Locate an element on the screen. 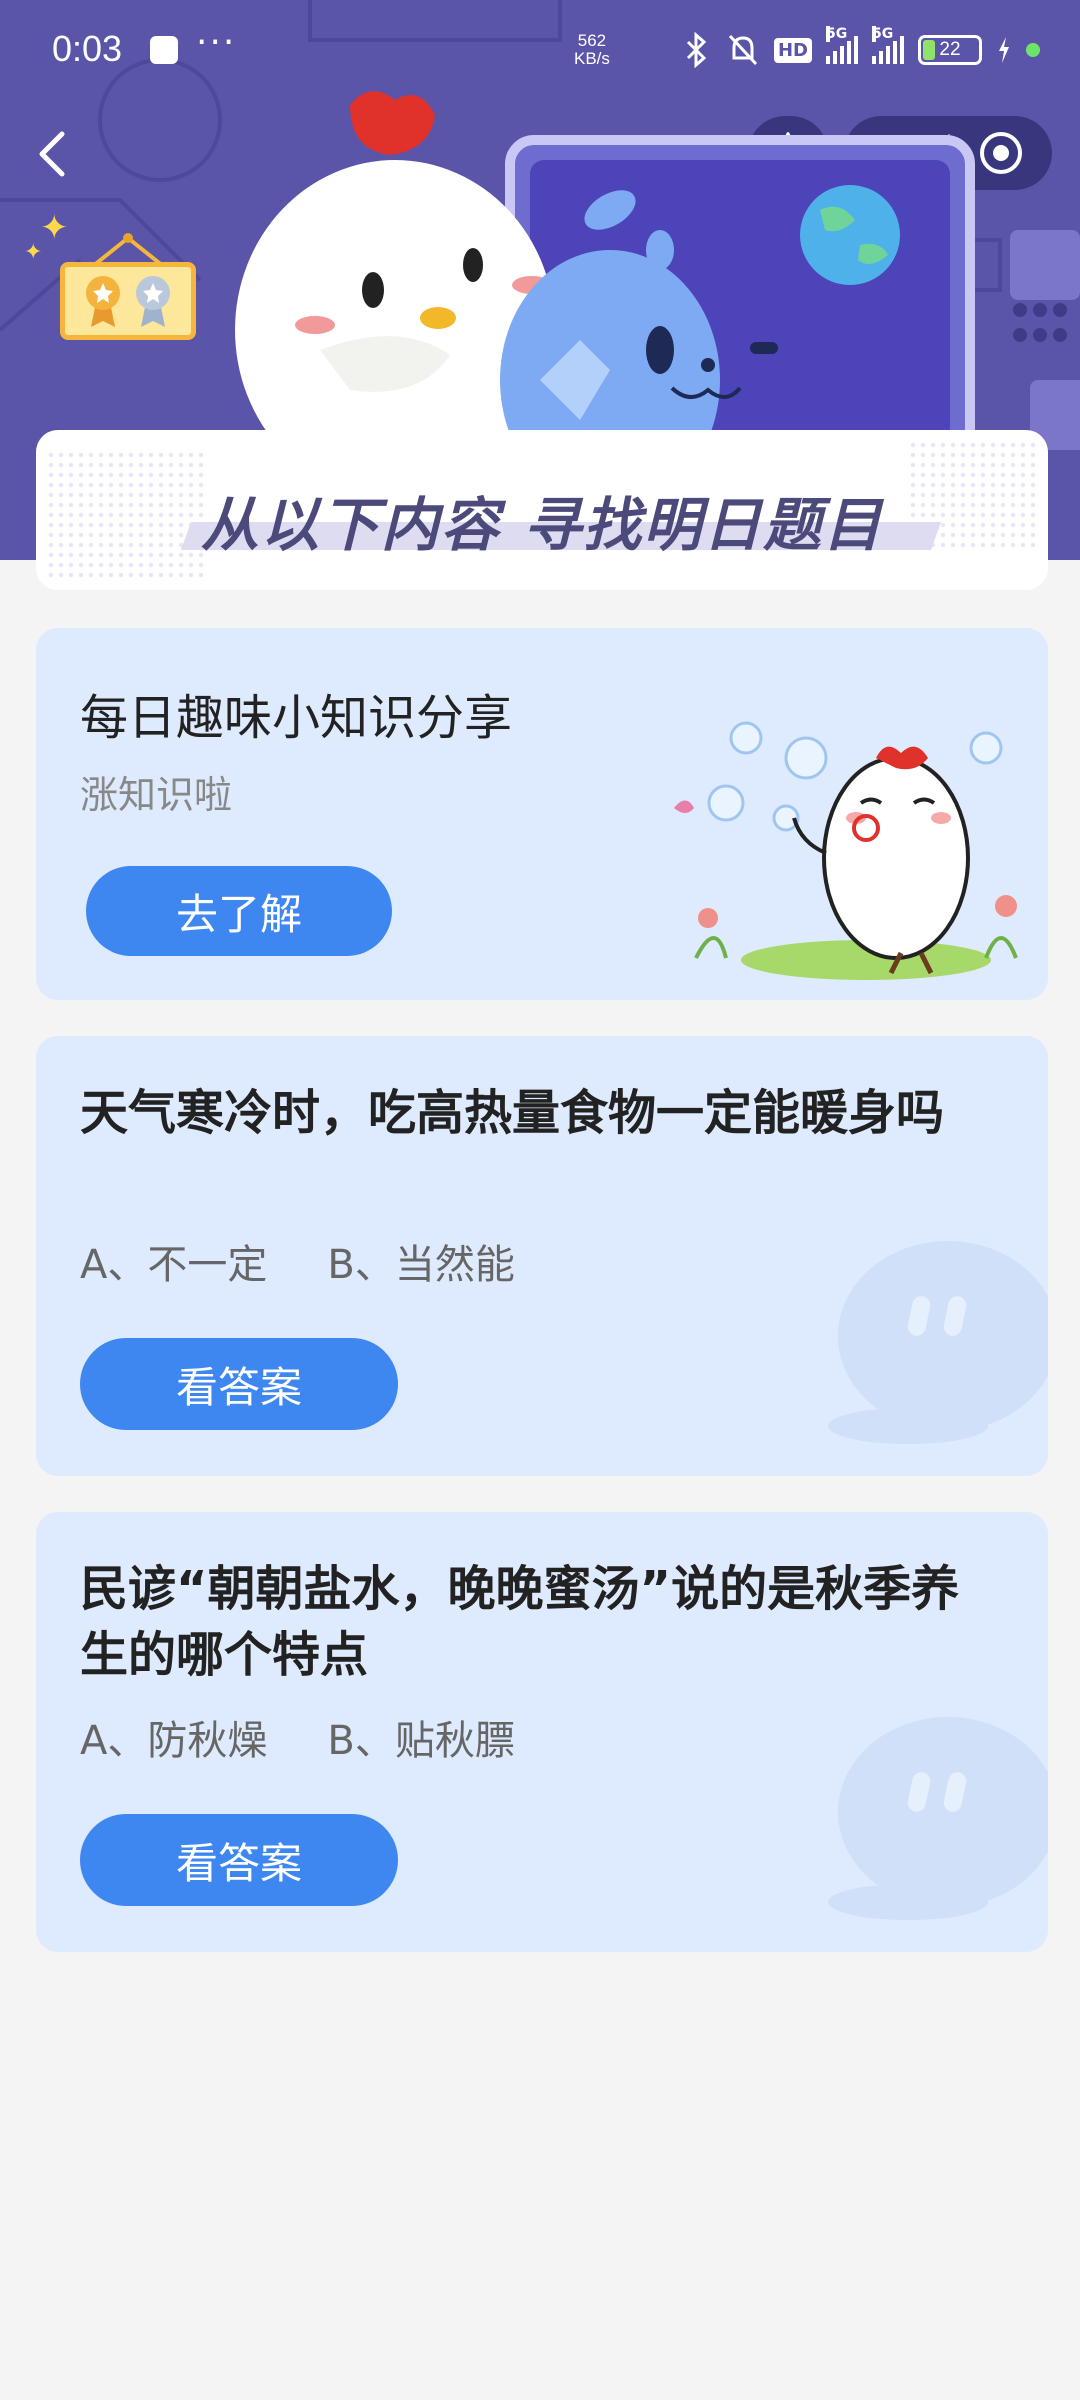 This screenshot has height=2400, width=1080. status-time: 0:03 is located at coordinates (87, 48).